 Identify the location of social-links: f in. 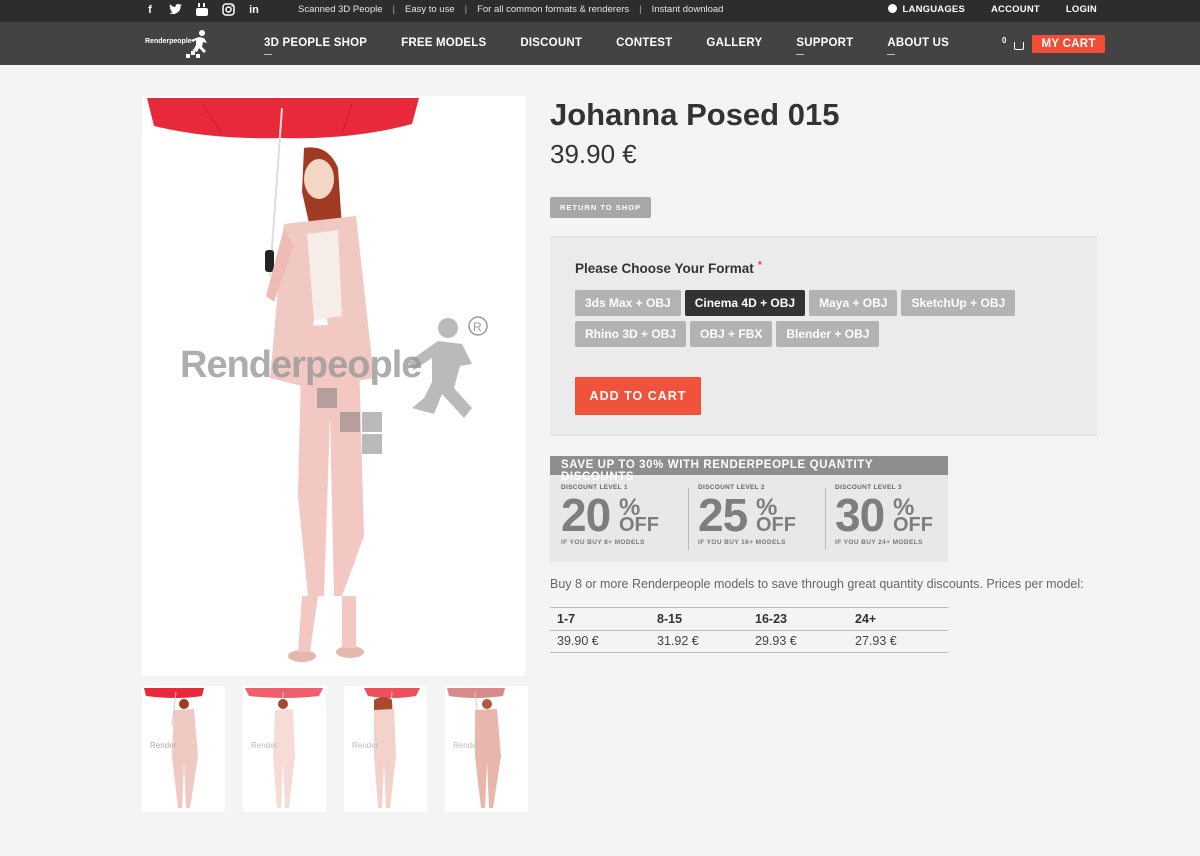
(202, 10).